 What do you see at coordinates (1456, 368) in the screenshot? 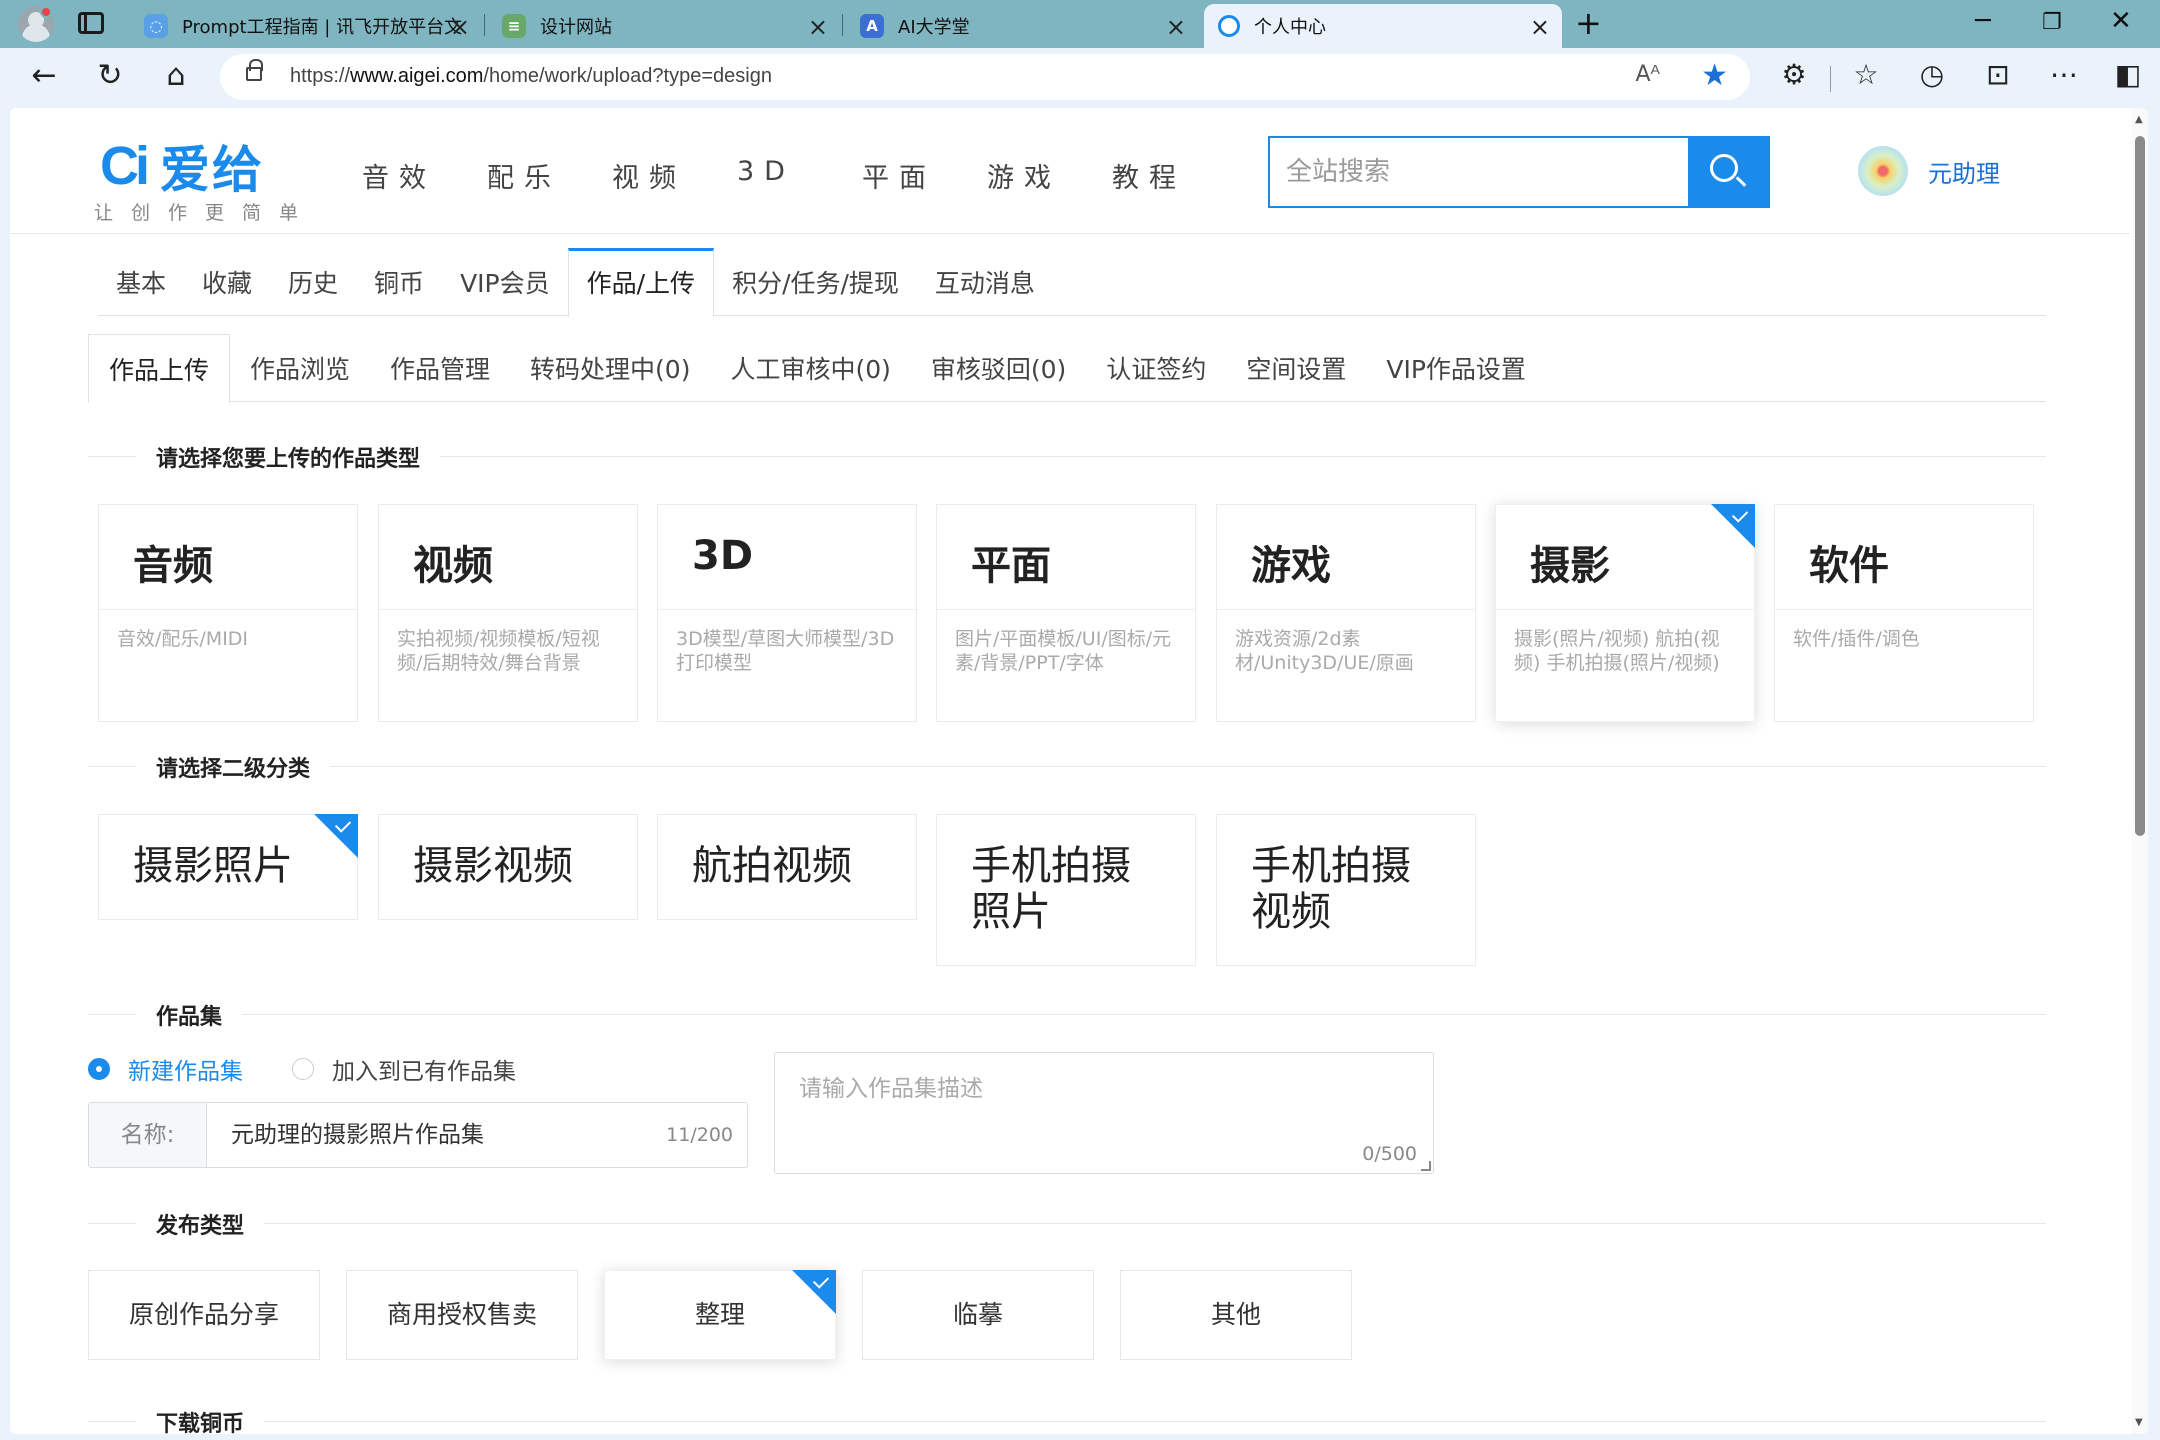
I see `tab-vip-settings: VIP作品设置` at bounding box center [1456, 368].